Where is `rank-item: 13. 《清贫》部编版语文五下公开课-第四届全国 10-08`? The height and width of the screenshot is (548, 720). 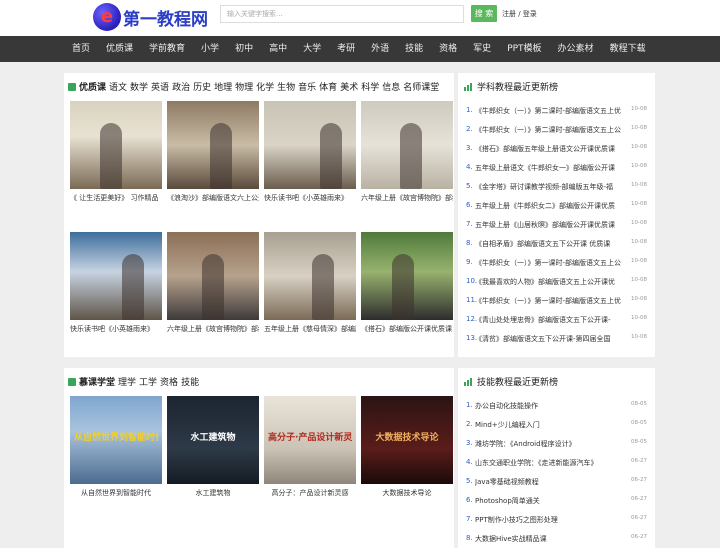 rank-item: 13. 《清贫》部编版语文五下公开课-第四届全国 10-08 is located at coordinates (559, 339).